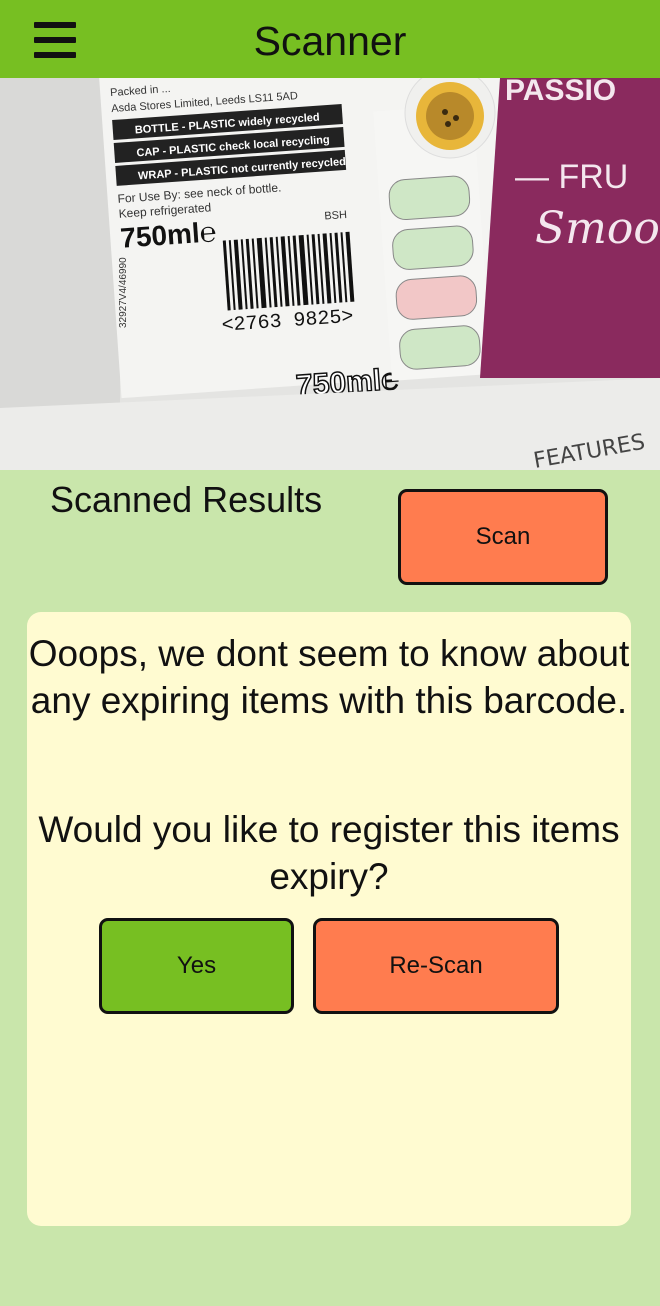 Image resolution: width=660 pixels, height=1306 pixels. I want to click on rescan-button: Re-Scan, so click(436, 966).